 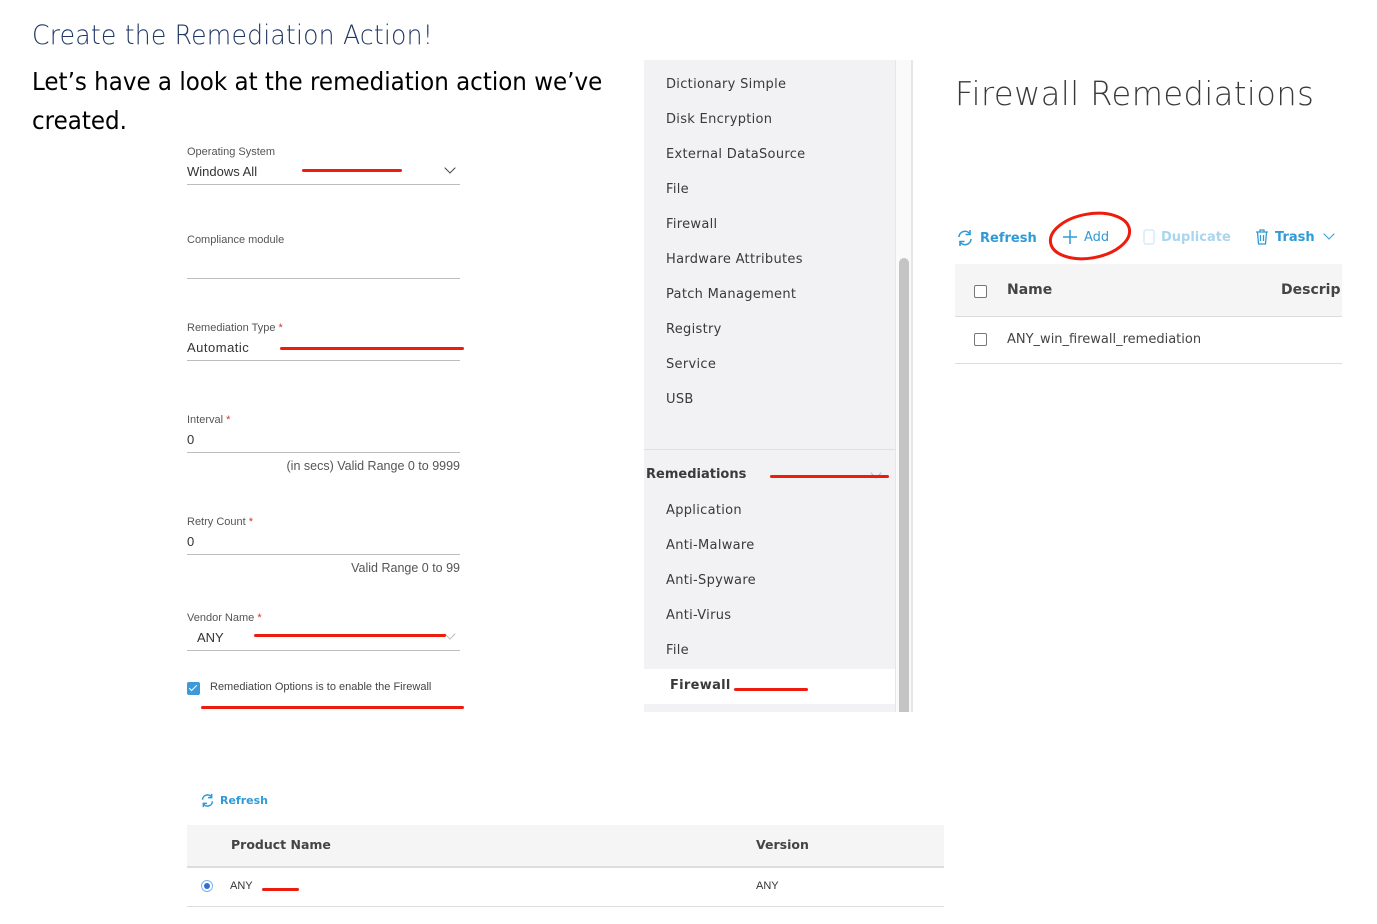 I want to click on interval-label: Interval *, so click(x=323, y=420).